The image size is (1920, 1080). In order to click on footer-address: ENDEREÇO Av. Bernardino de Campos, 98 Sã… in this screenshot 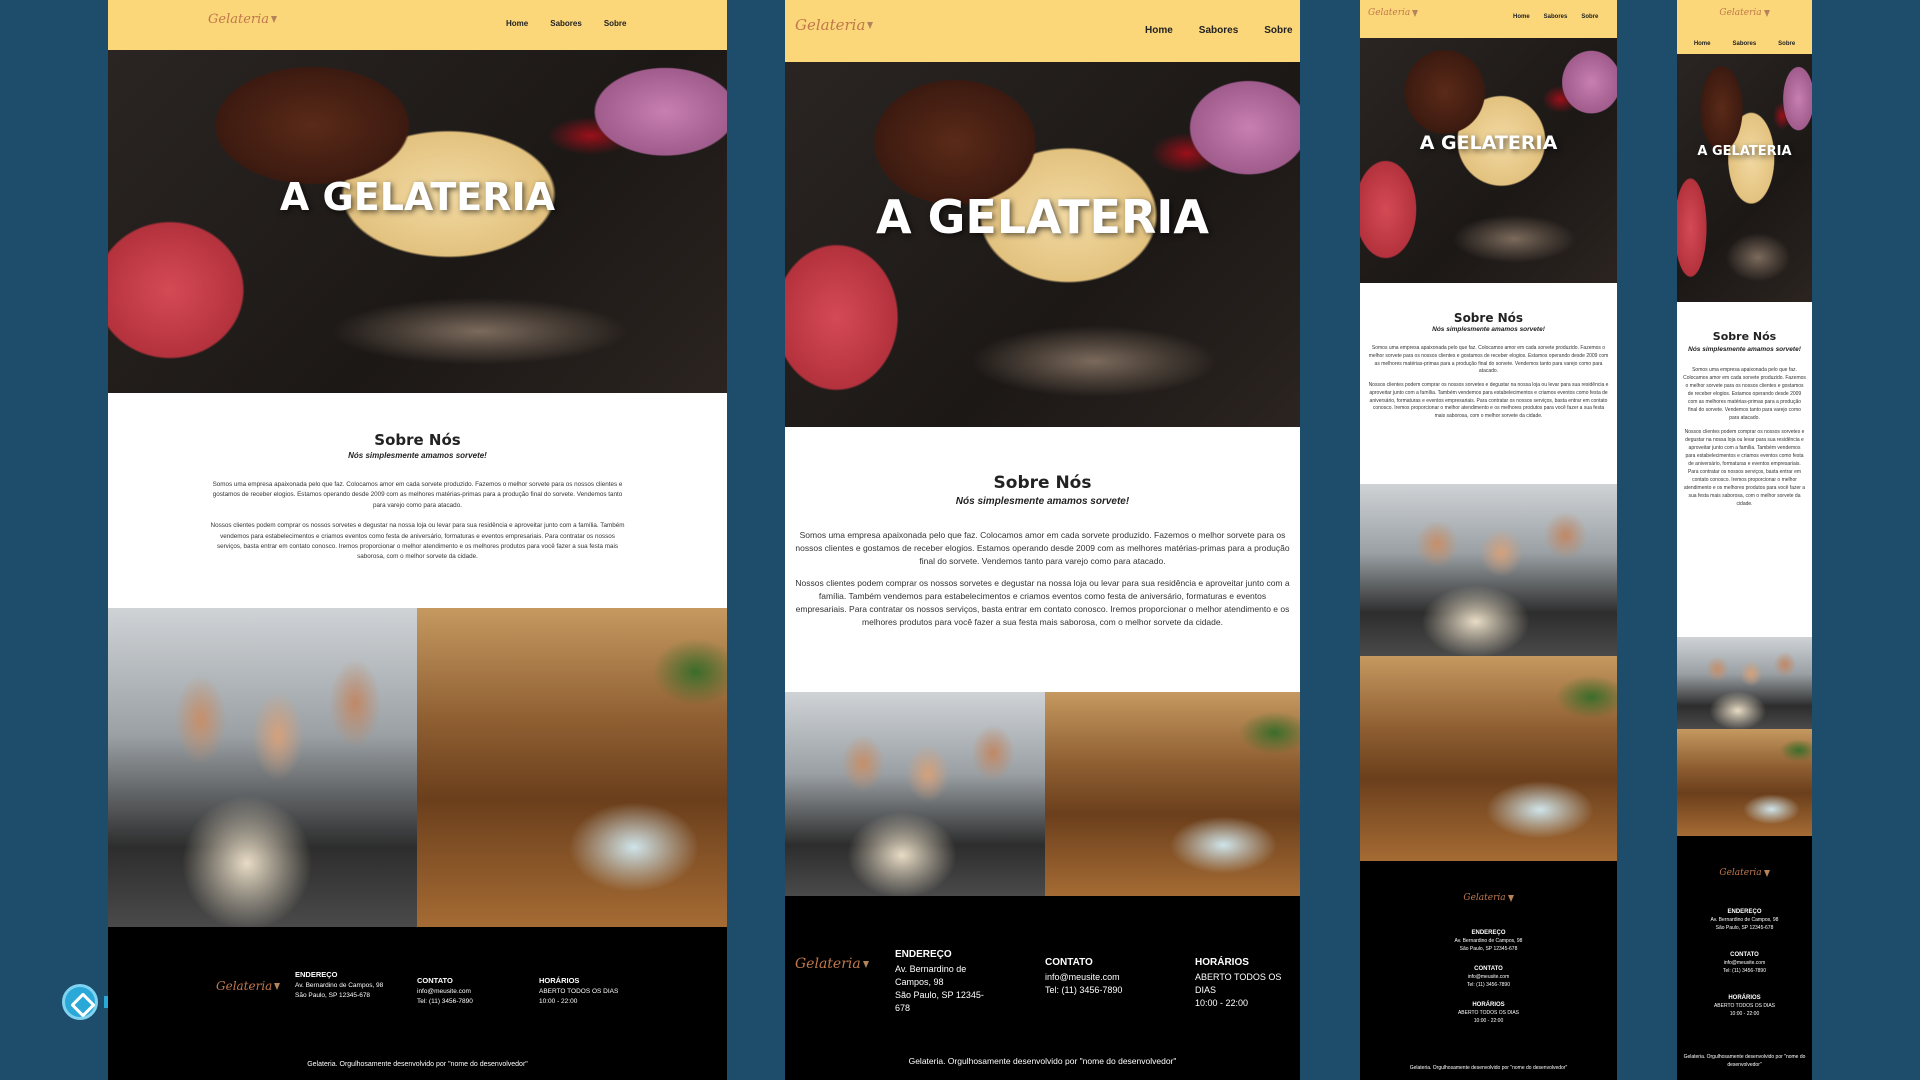, I will do `click(945, 981)`.